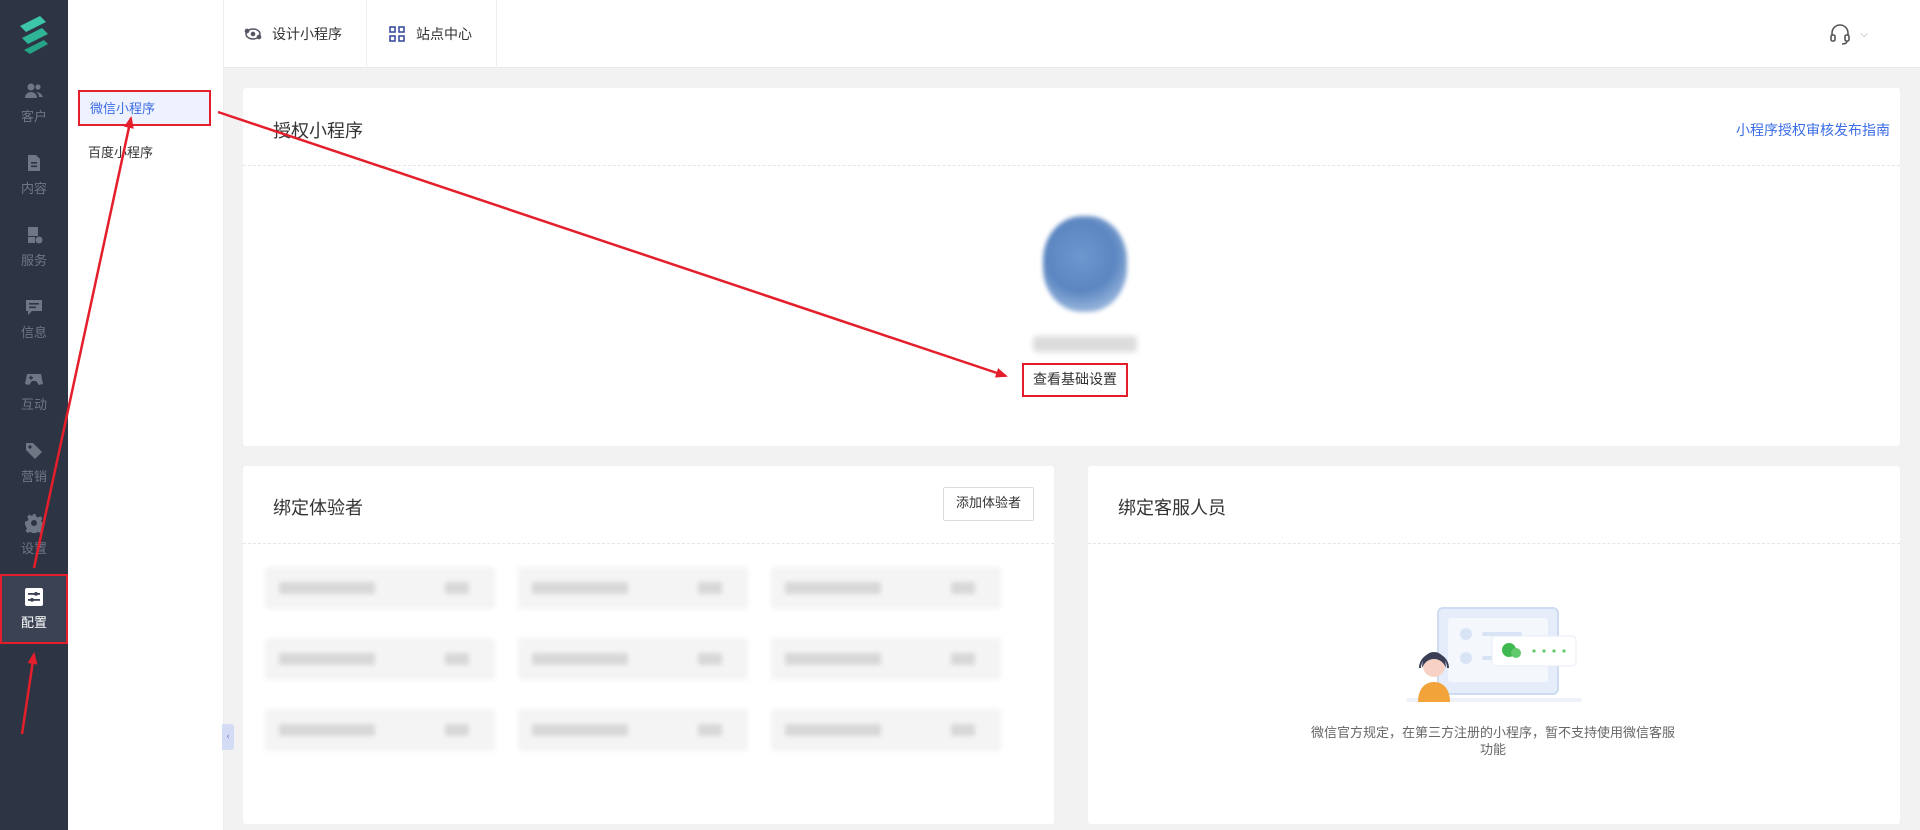 The image size is (1920, 830). Describe the element at coordinates (33, 117) in the screenshot. I see `rail-item-label: 客户` at that location.